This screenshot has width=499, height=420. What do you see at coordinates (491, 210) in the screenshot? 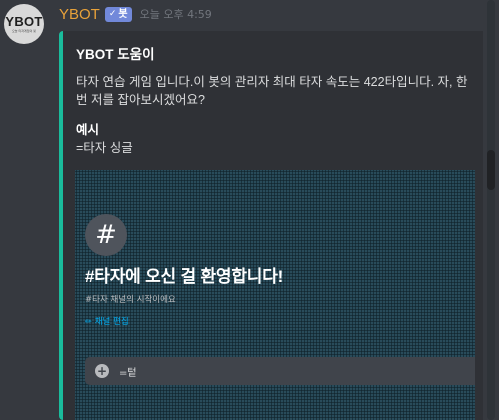
I see `scrollbar-track` at bounding box center [491, 210].